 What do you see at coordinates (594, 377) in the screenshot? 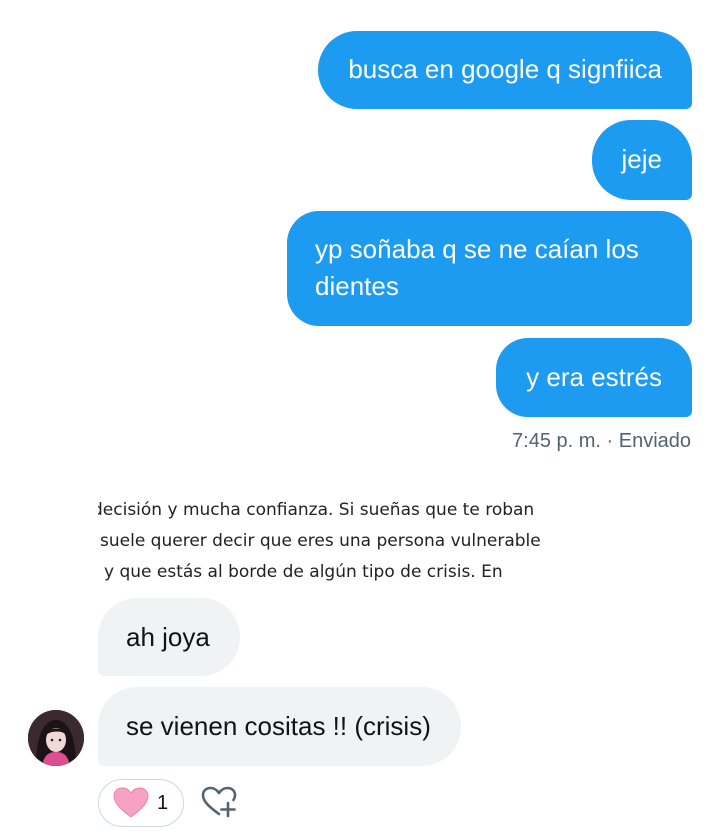
I see `sent-message-bubble: y era estrés` at bounding box center [594, 377].